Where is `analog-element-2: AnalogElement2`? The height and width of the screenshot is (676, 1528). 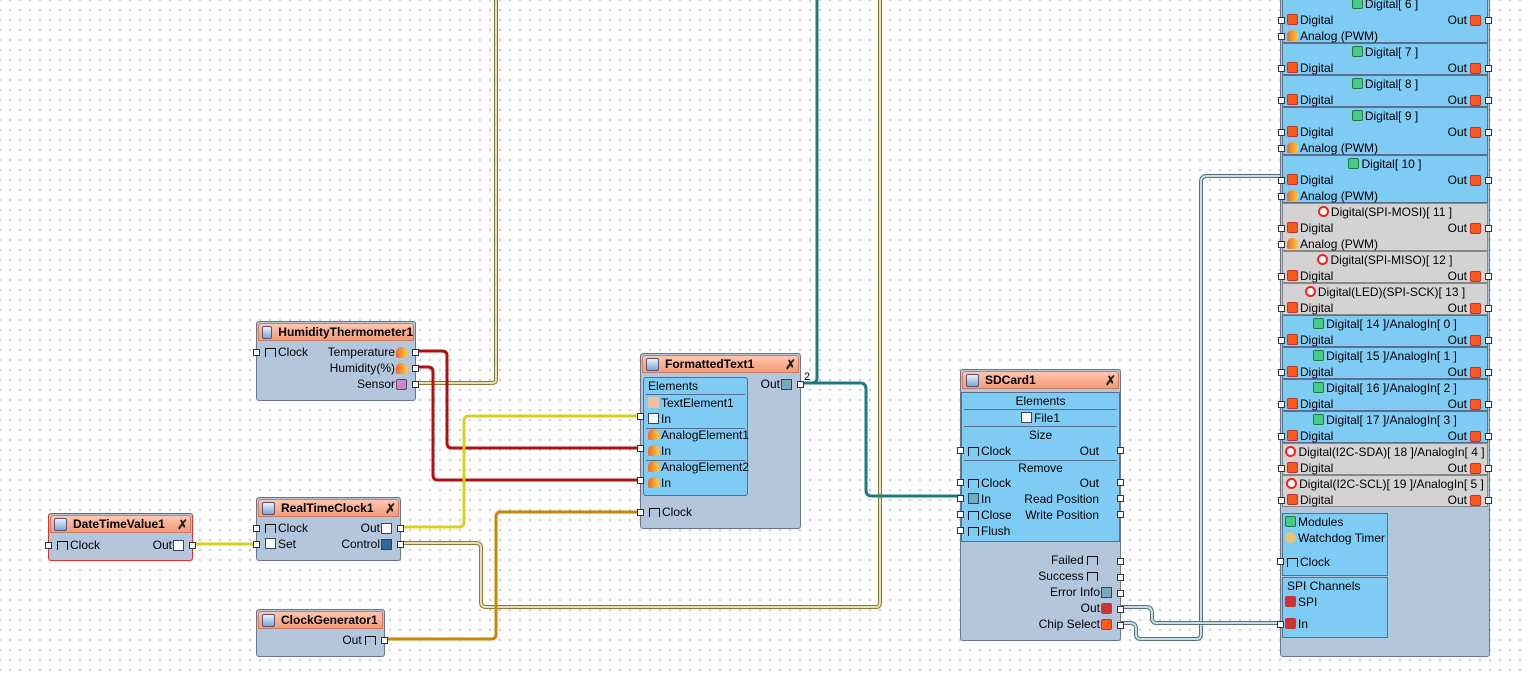
analog-element-2: AnalogElement2 is located at coordinates (698, 467).